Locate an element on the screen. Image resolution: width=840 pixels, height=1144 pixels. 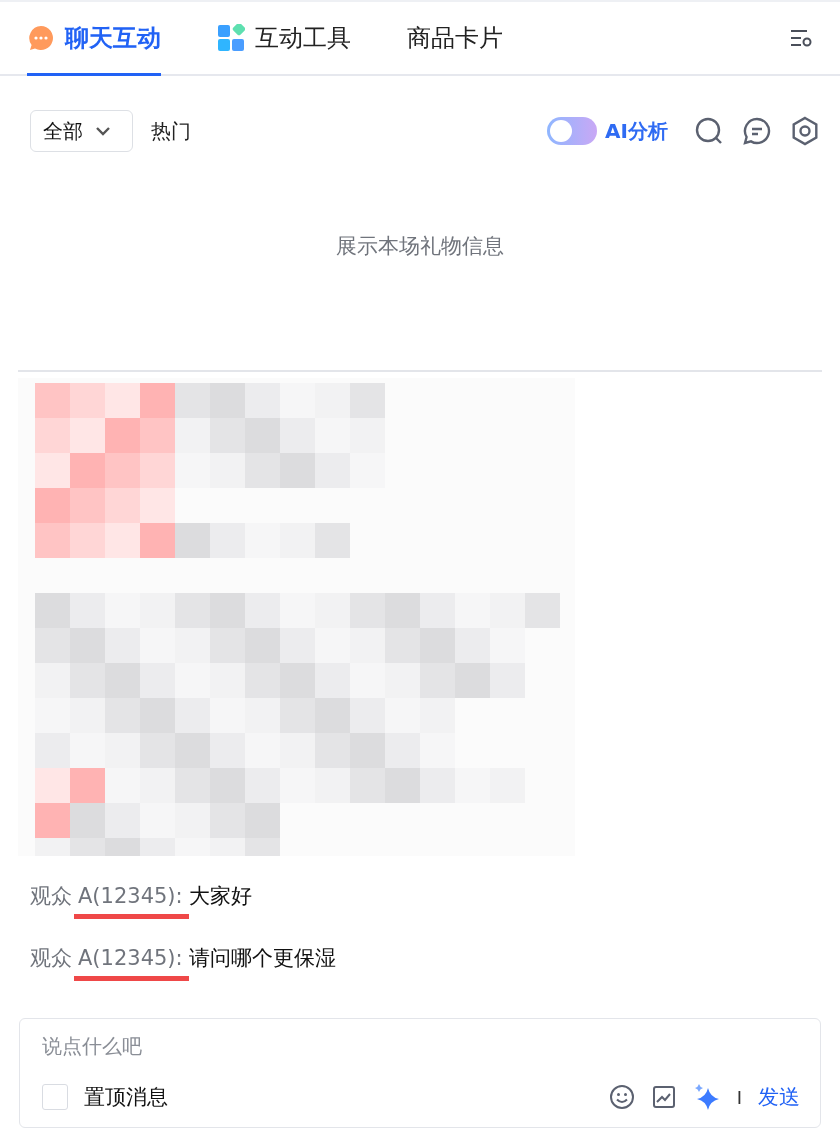
separator: I is located at coordinates (739, 1097).